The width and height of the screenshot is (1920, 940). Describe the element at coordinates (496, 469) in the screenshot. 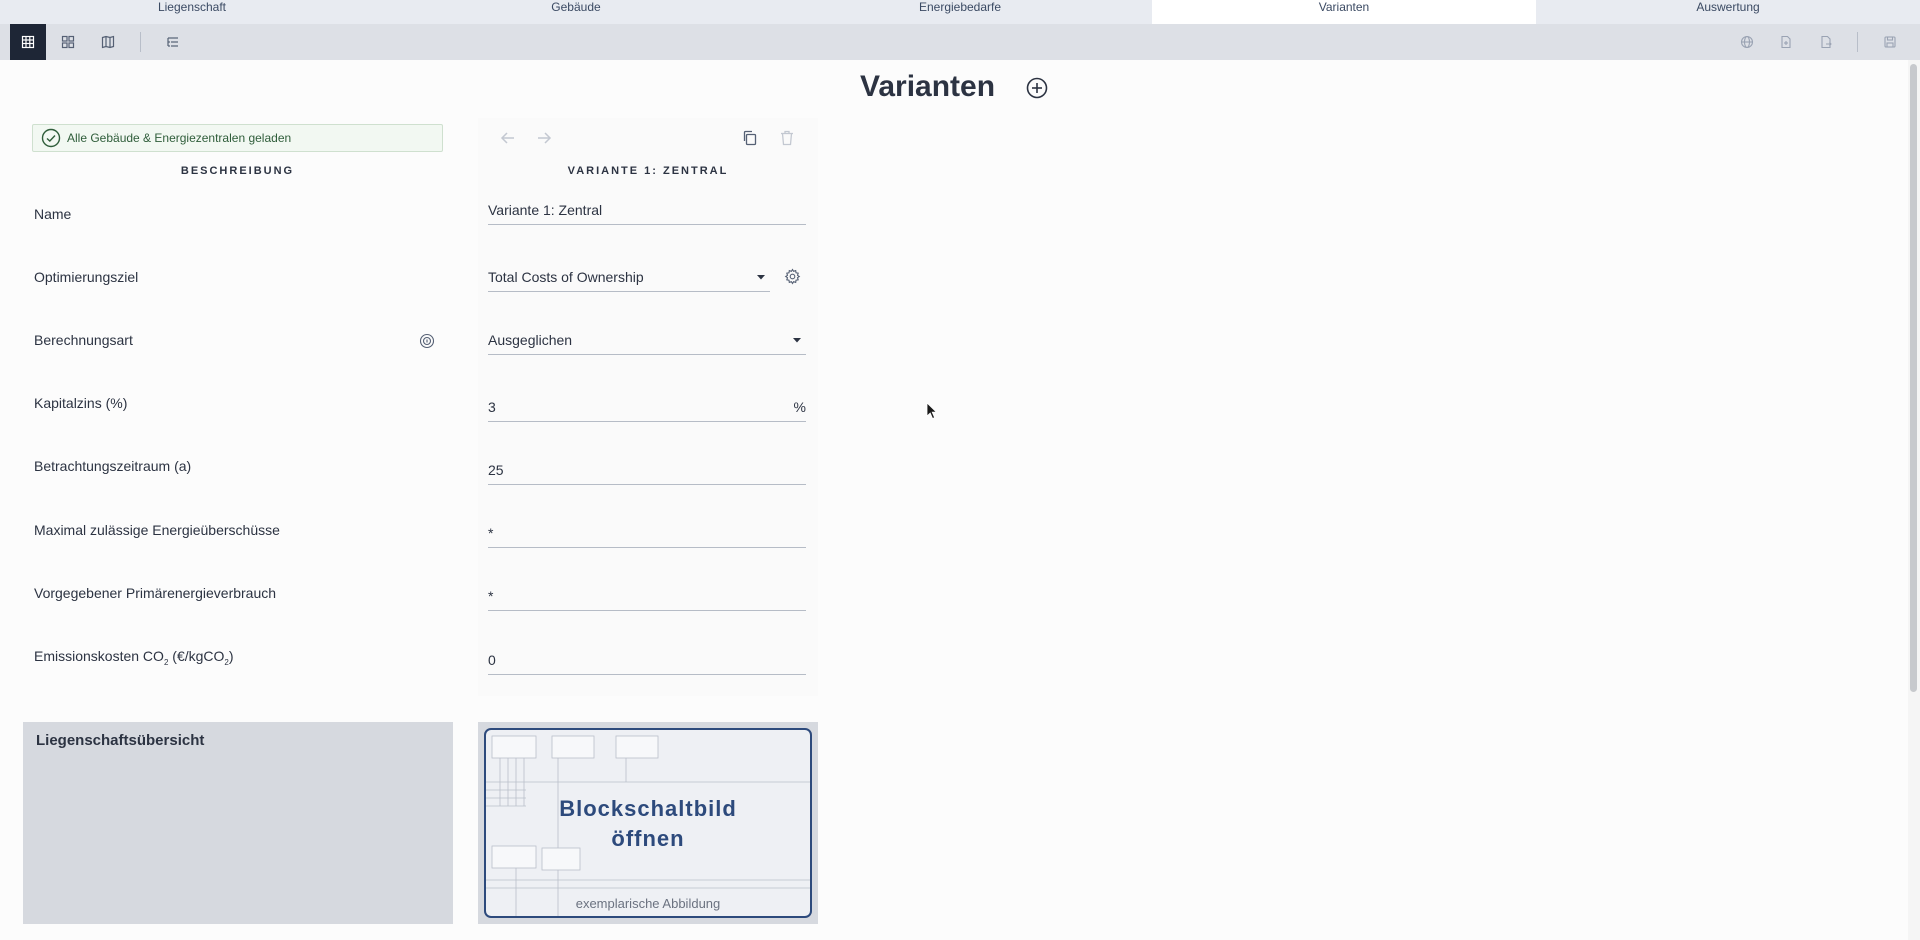

I see `betrachtungszeitraum-value: 25` at that location.